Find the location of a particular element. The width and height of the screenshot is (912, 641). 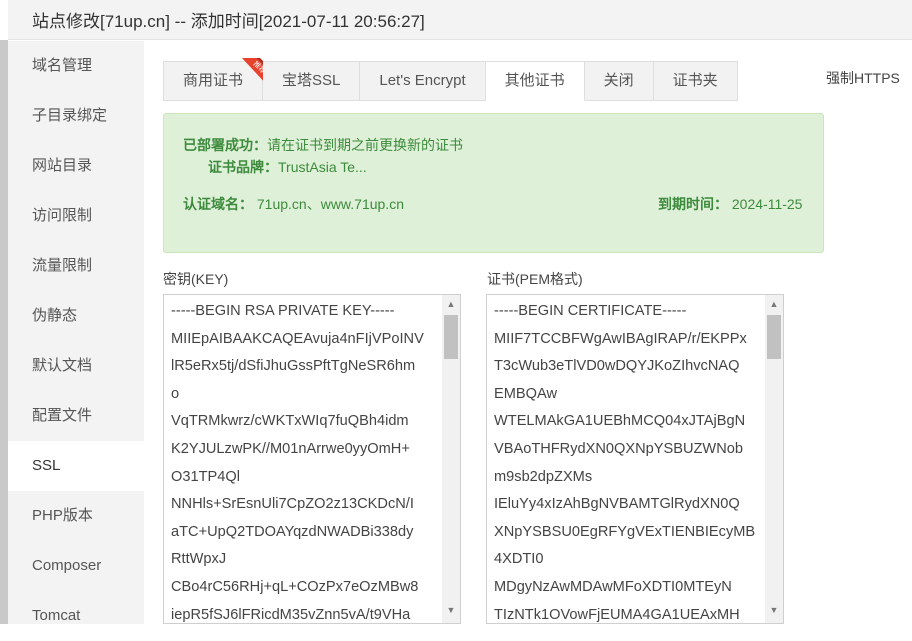

sidebar-item-site-directory: 网站目录 is located at coordinates (76, 166).